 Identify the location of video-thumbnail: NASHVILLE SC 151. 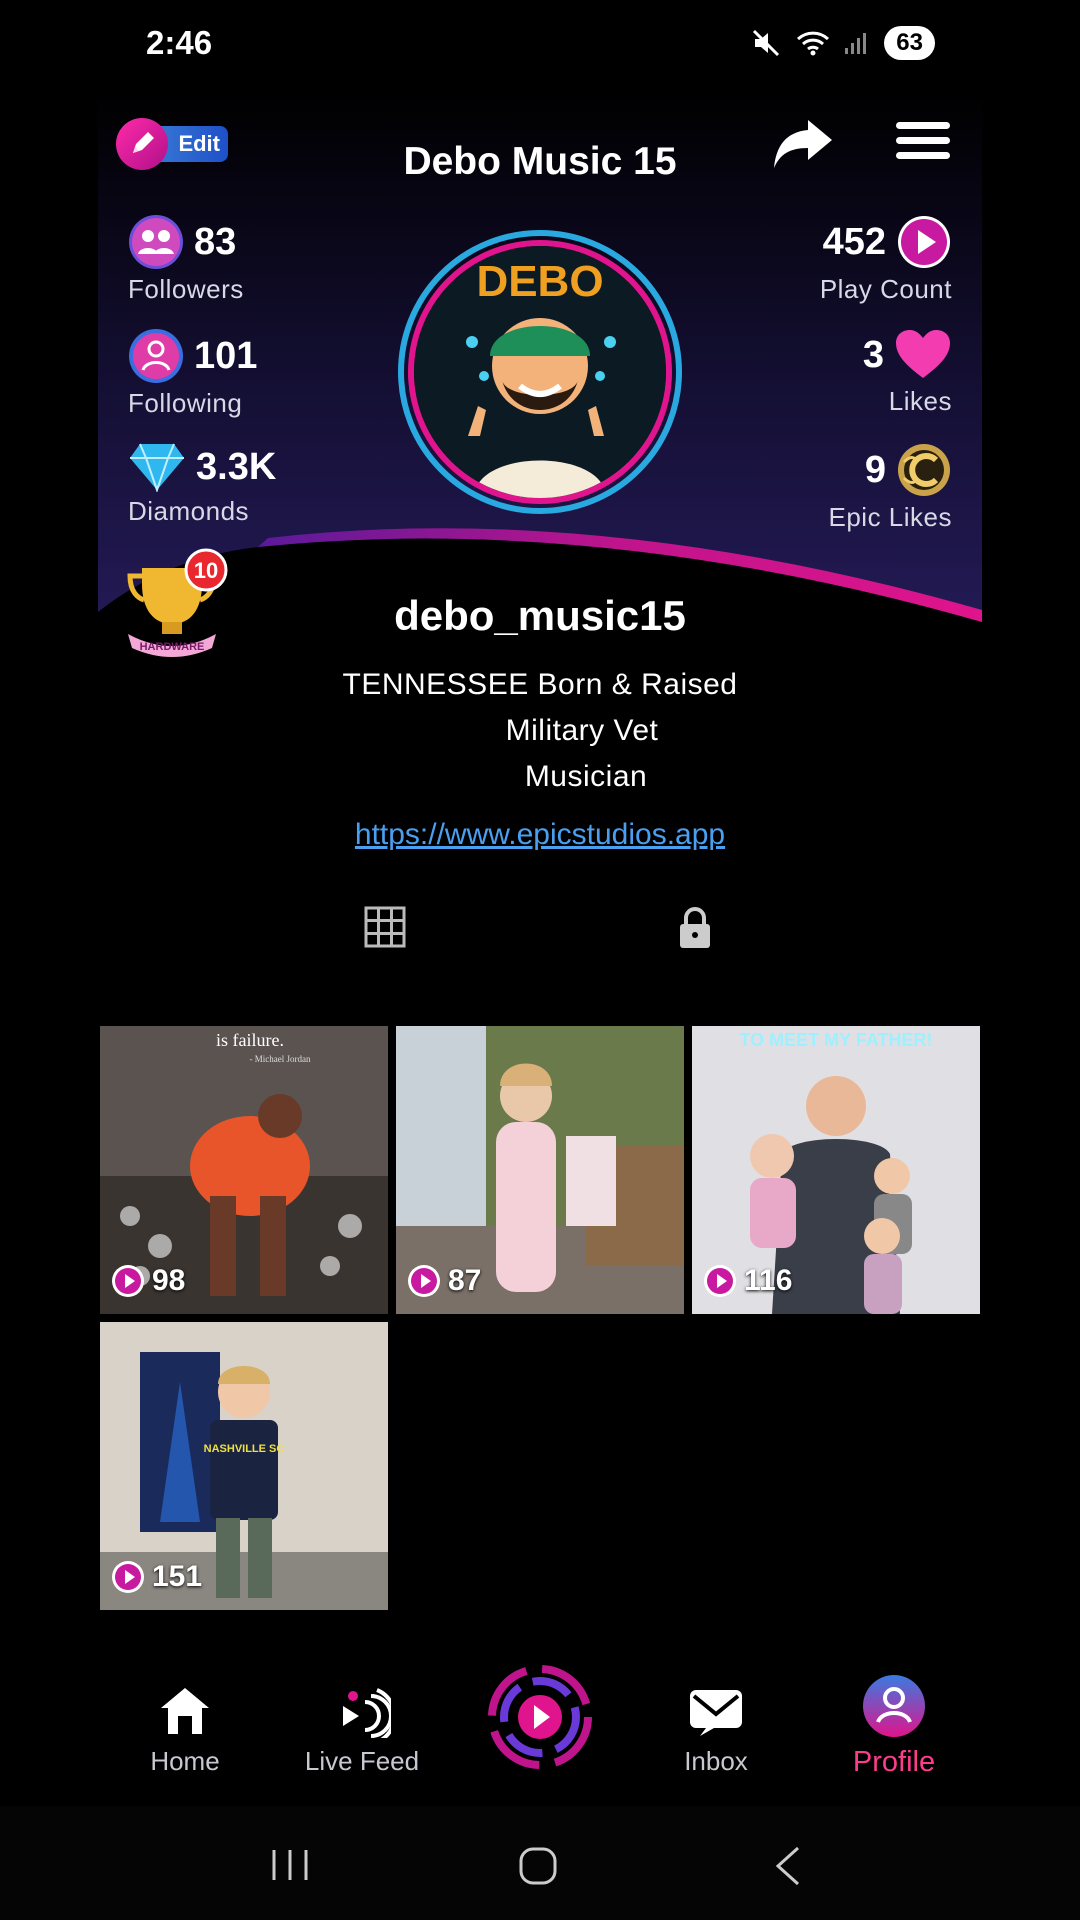
(244, 1466).